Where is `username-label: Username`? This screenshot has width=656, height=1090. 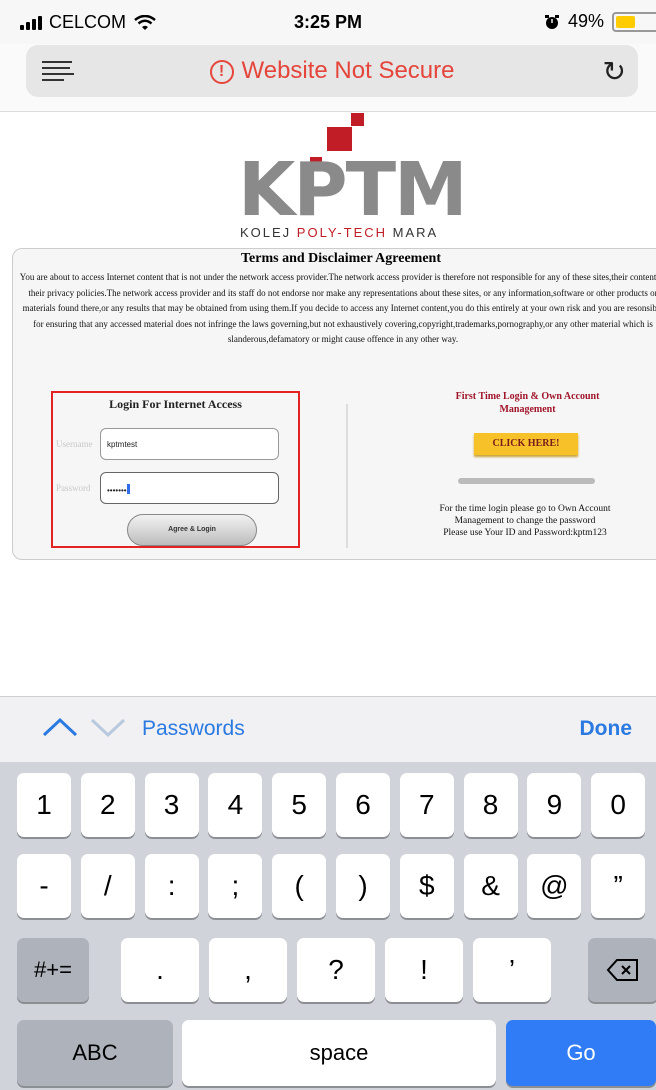
username-label: Username is located at coordinates (74, 444).